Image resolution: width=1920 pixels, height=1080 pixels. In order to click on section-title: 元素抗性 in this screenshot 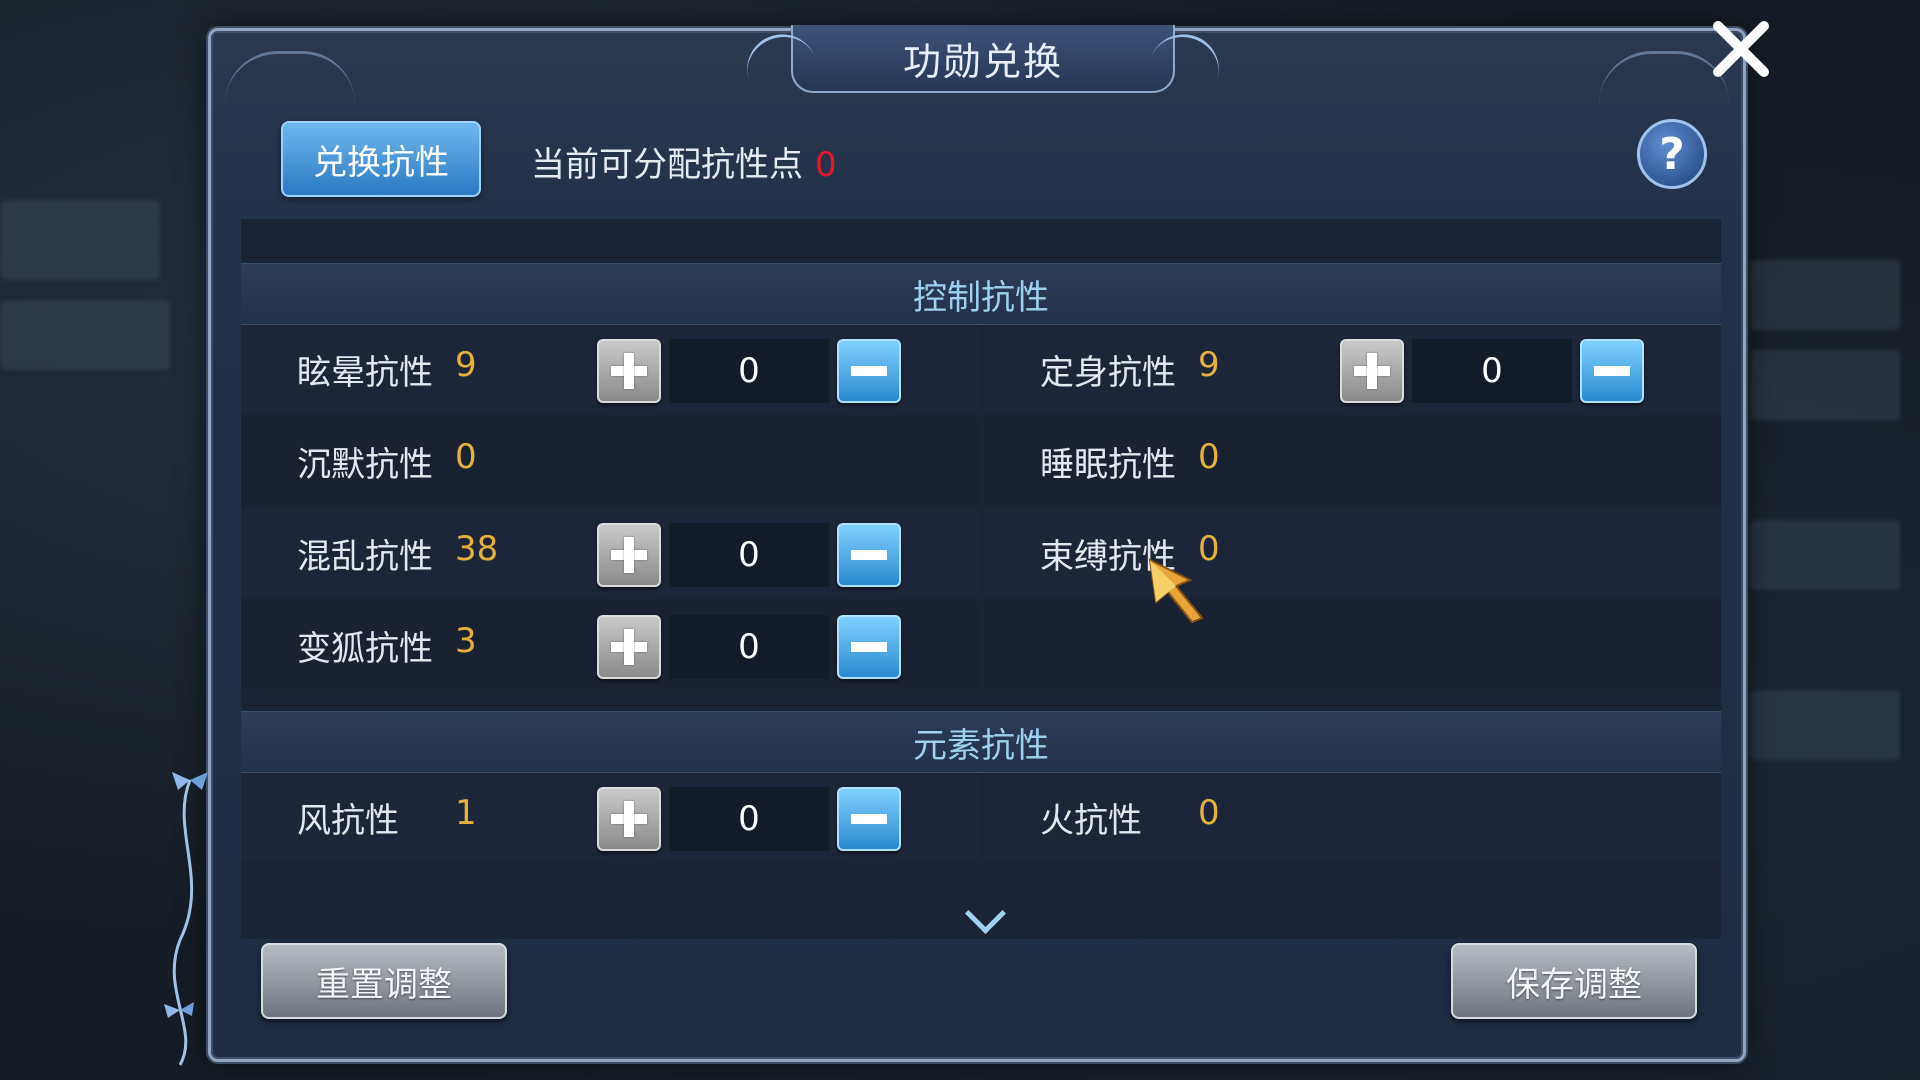, I will do `click(981, 745)`.